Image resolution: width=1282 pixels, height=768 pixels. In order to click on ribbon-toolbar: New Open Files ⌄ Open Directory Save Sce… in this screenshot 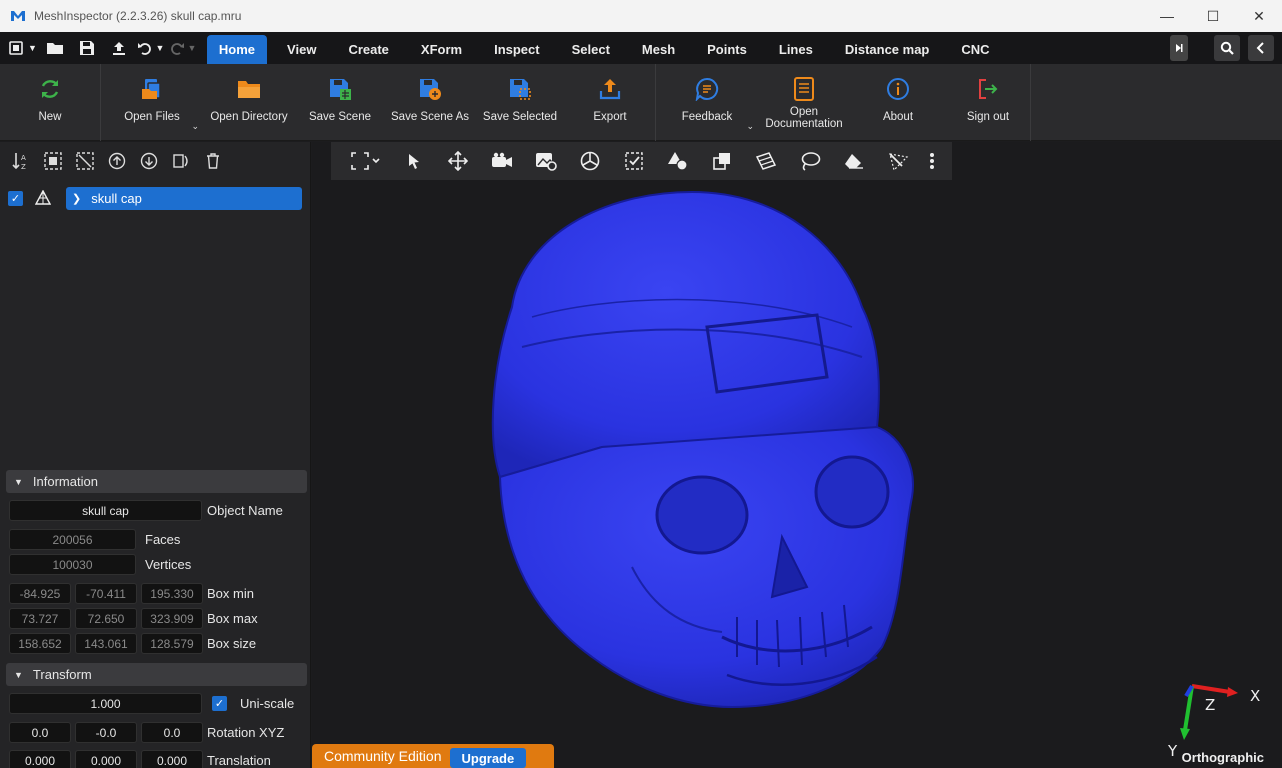, I will do `click(641, 102)`.